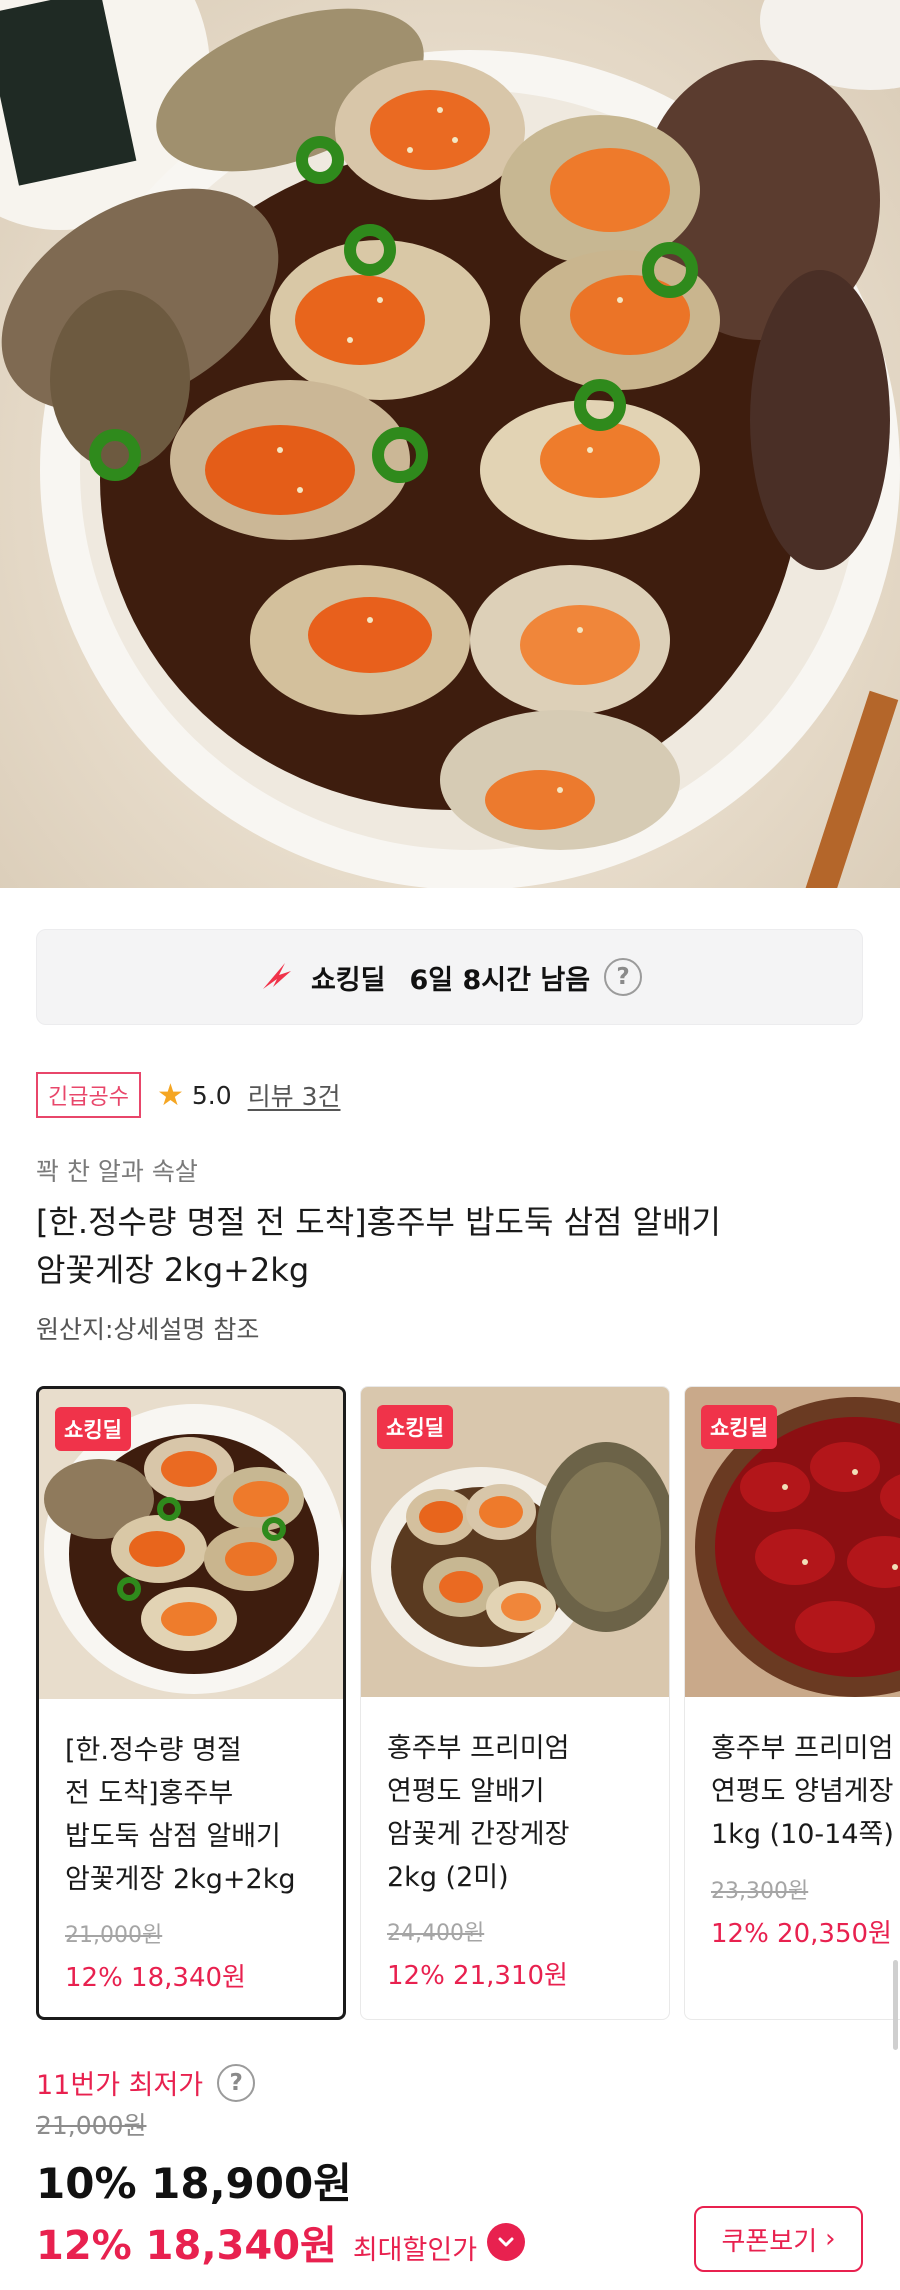 This screenshot has height=2290, width=900. Describe the element at coordinates (173, 1836) in the screenshot. I see `card-name-line: 밥도둑 삼점 알배기` at that location.